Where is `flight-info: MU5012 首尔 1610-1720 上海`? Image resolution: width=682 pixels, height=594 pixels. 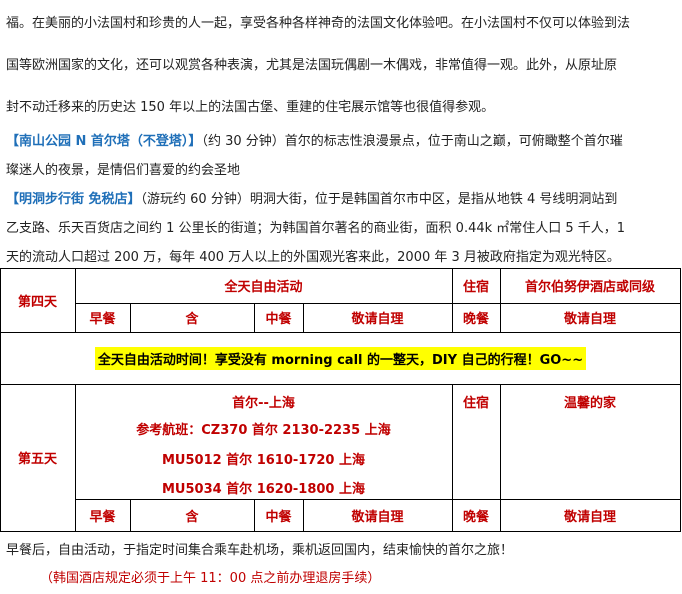
flight-info: MU5012 首尔 1610-1720 上海 is located at coordinates (263, 460).